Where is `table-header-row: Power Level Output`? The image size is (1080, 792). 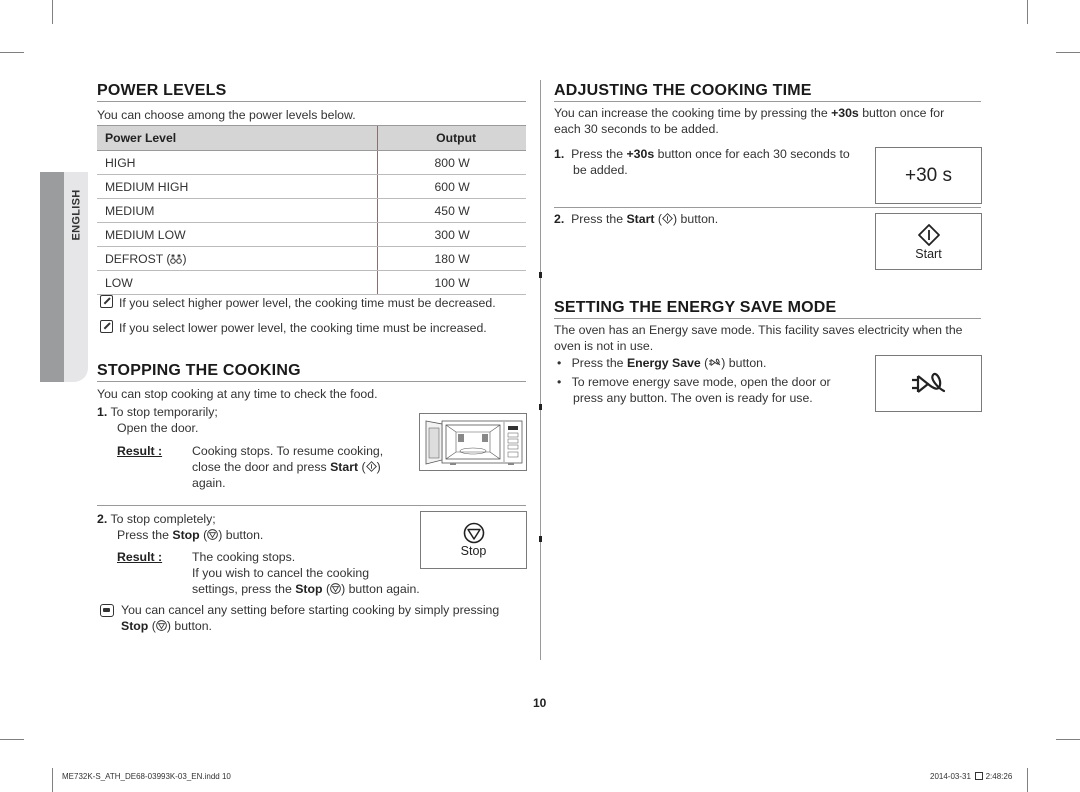
table-header-row: Power Level Output is located at coordinates (311, 138).